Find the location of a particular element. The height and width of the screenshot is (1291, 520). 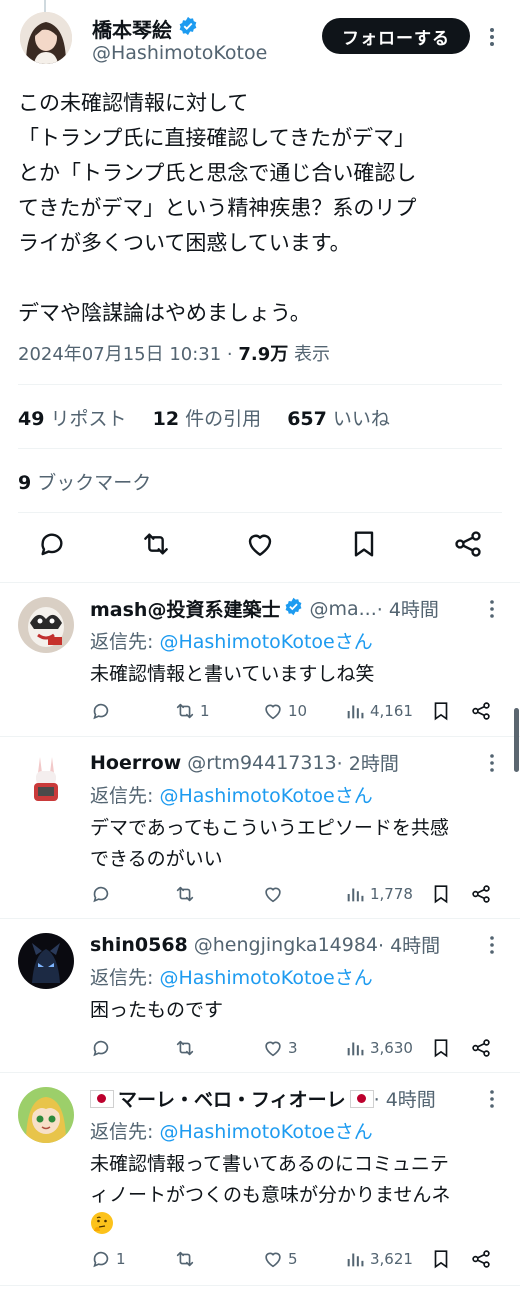

likes-count: 657 is located at coordinates (307, 419).